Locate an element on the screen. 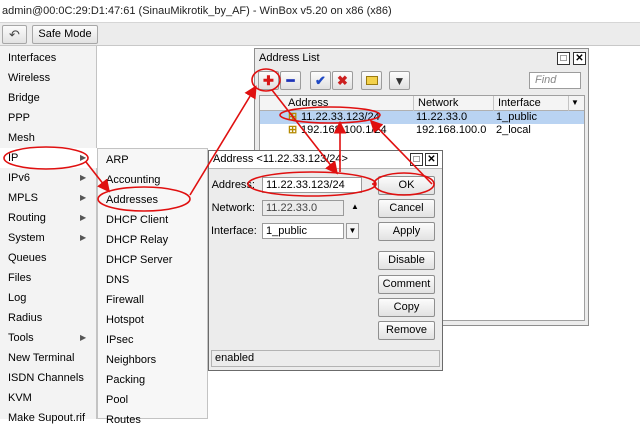 The image size is (640, 430). address-field-highlight-ellipse is located at coordinates (312, 184).